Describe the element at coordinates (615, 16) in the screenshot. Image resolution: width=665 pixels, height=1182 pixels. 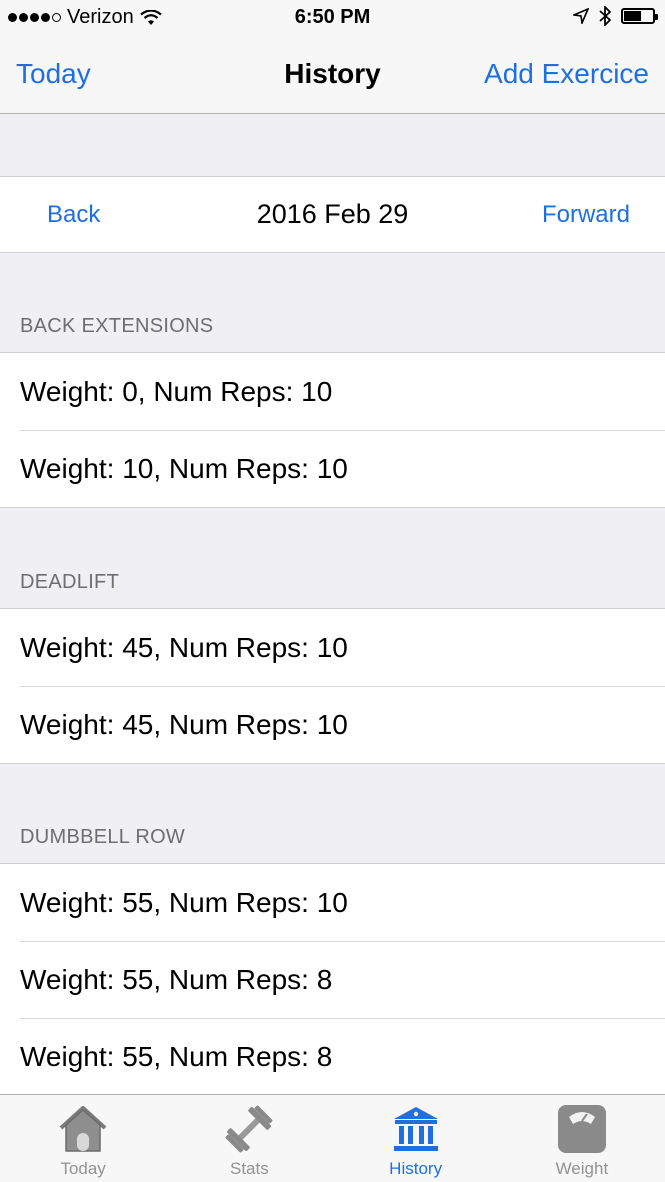
I see `status-right` at that location.